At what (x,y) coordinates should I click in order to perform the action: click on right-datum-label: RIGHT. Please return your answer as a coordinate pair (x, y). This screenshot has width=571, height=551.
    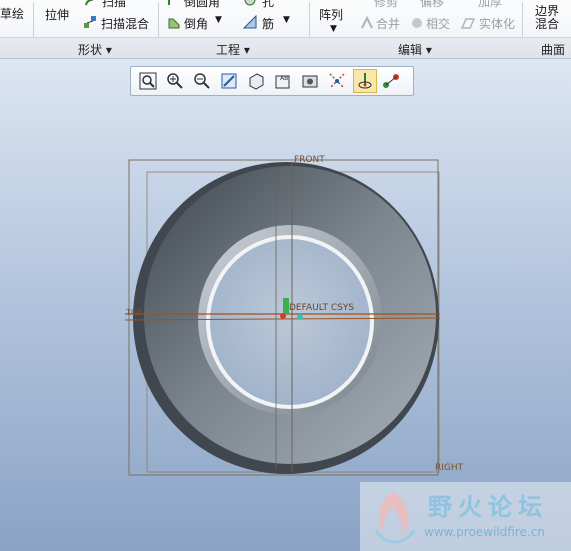
    Looking at the image, I should click on (449, 468).